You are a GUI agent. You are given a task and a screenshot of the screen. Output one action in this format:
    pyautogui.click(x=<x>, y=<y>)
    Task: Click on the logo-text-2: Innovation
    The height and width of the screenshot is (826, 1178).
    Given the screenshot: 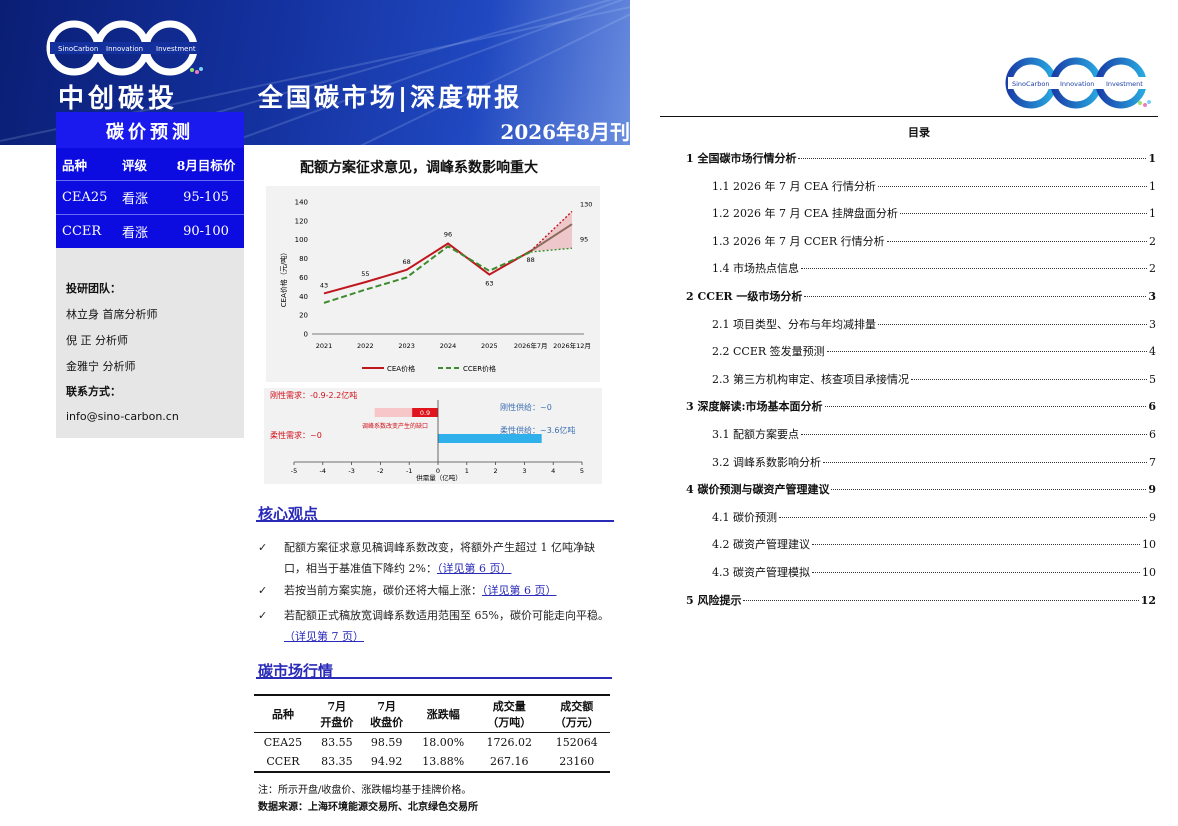 What is the action you would take?
    pyautogui.click(x=124, y=49)
    